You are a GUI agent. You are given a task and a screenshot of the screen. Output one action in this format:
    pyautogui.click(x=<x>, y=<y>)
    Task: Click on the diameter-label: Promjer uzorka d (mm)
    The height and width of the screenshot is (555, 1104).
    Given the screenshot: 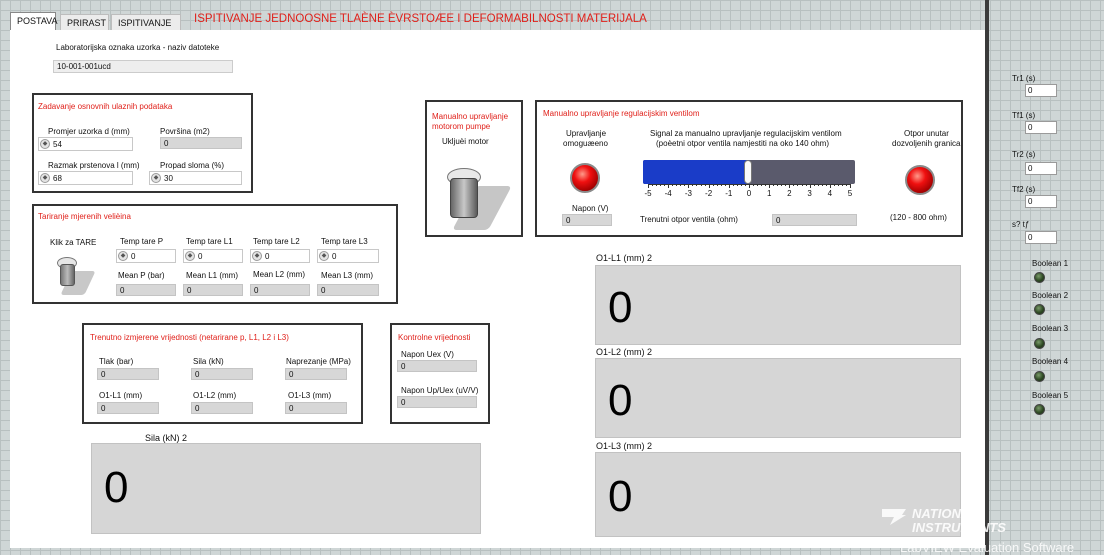 What is the action you would take?
    pyautogui.click(x=89, y=131)
    